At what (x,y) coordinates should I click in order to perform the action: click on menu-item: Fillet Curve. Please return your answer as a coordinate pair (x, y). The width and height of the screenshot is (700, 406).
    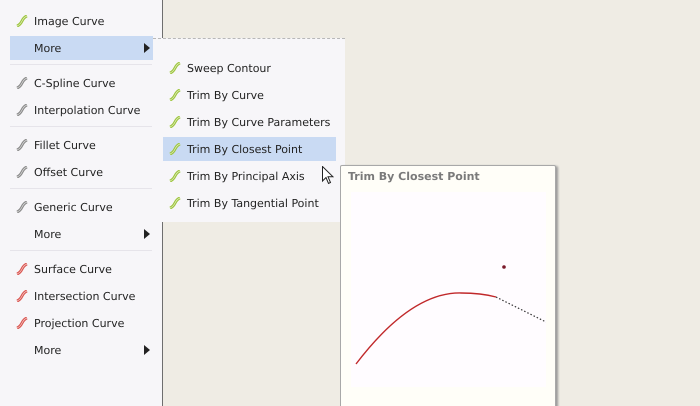
    Looking at the image, I should click on (81, 145).